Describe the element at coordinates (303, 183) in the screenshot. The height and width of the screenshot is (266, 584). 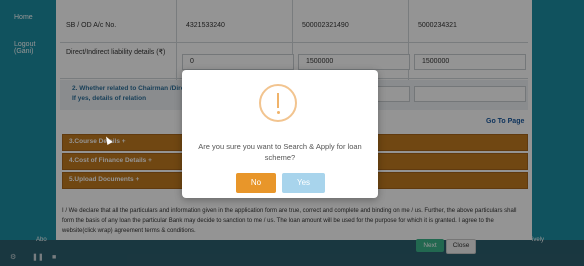
I see `yes-button: Yes` at that location.